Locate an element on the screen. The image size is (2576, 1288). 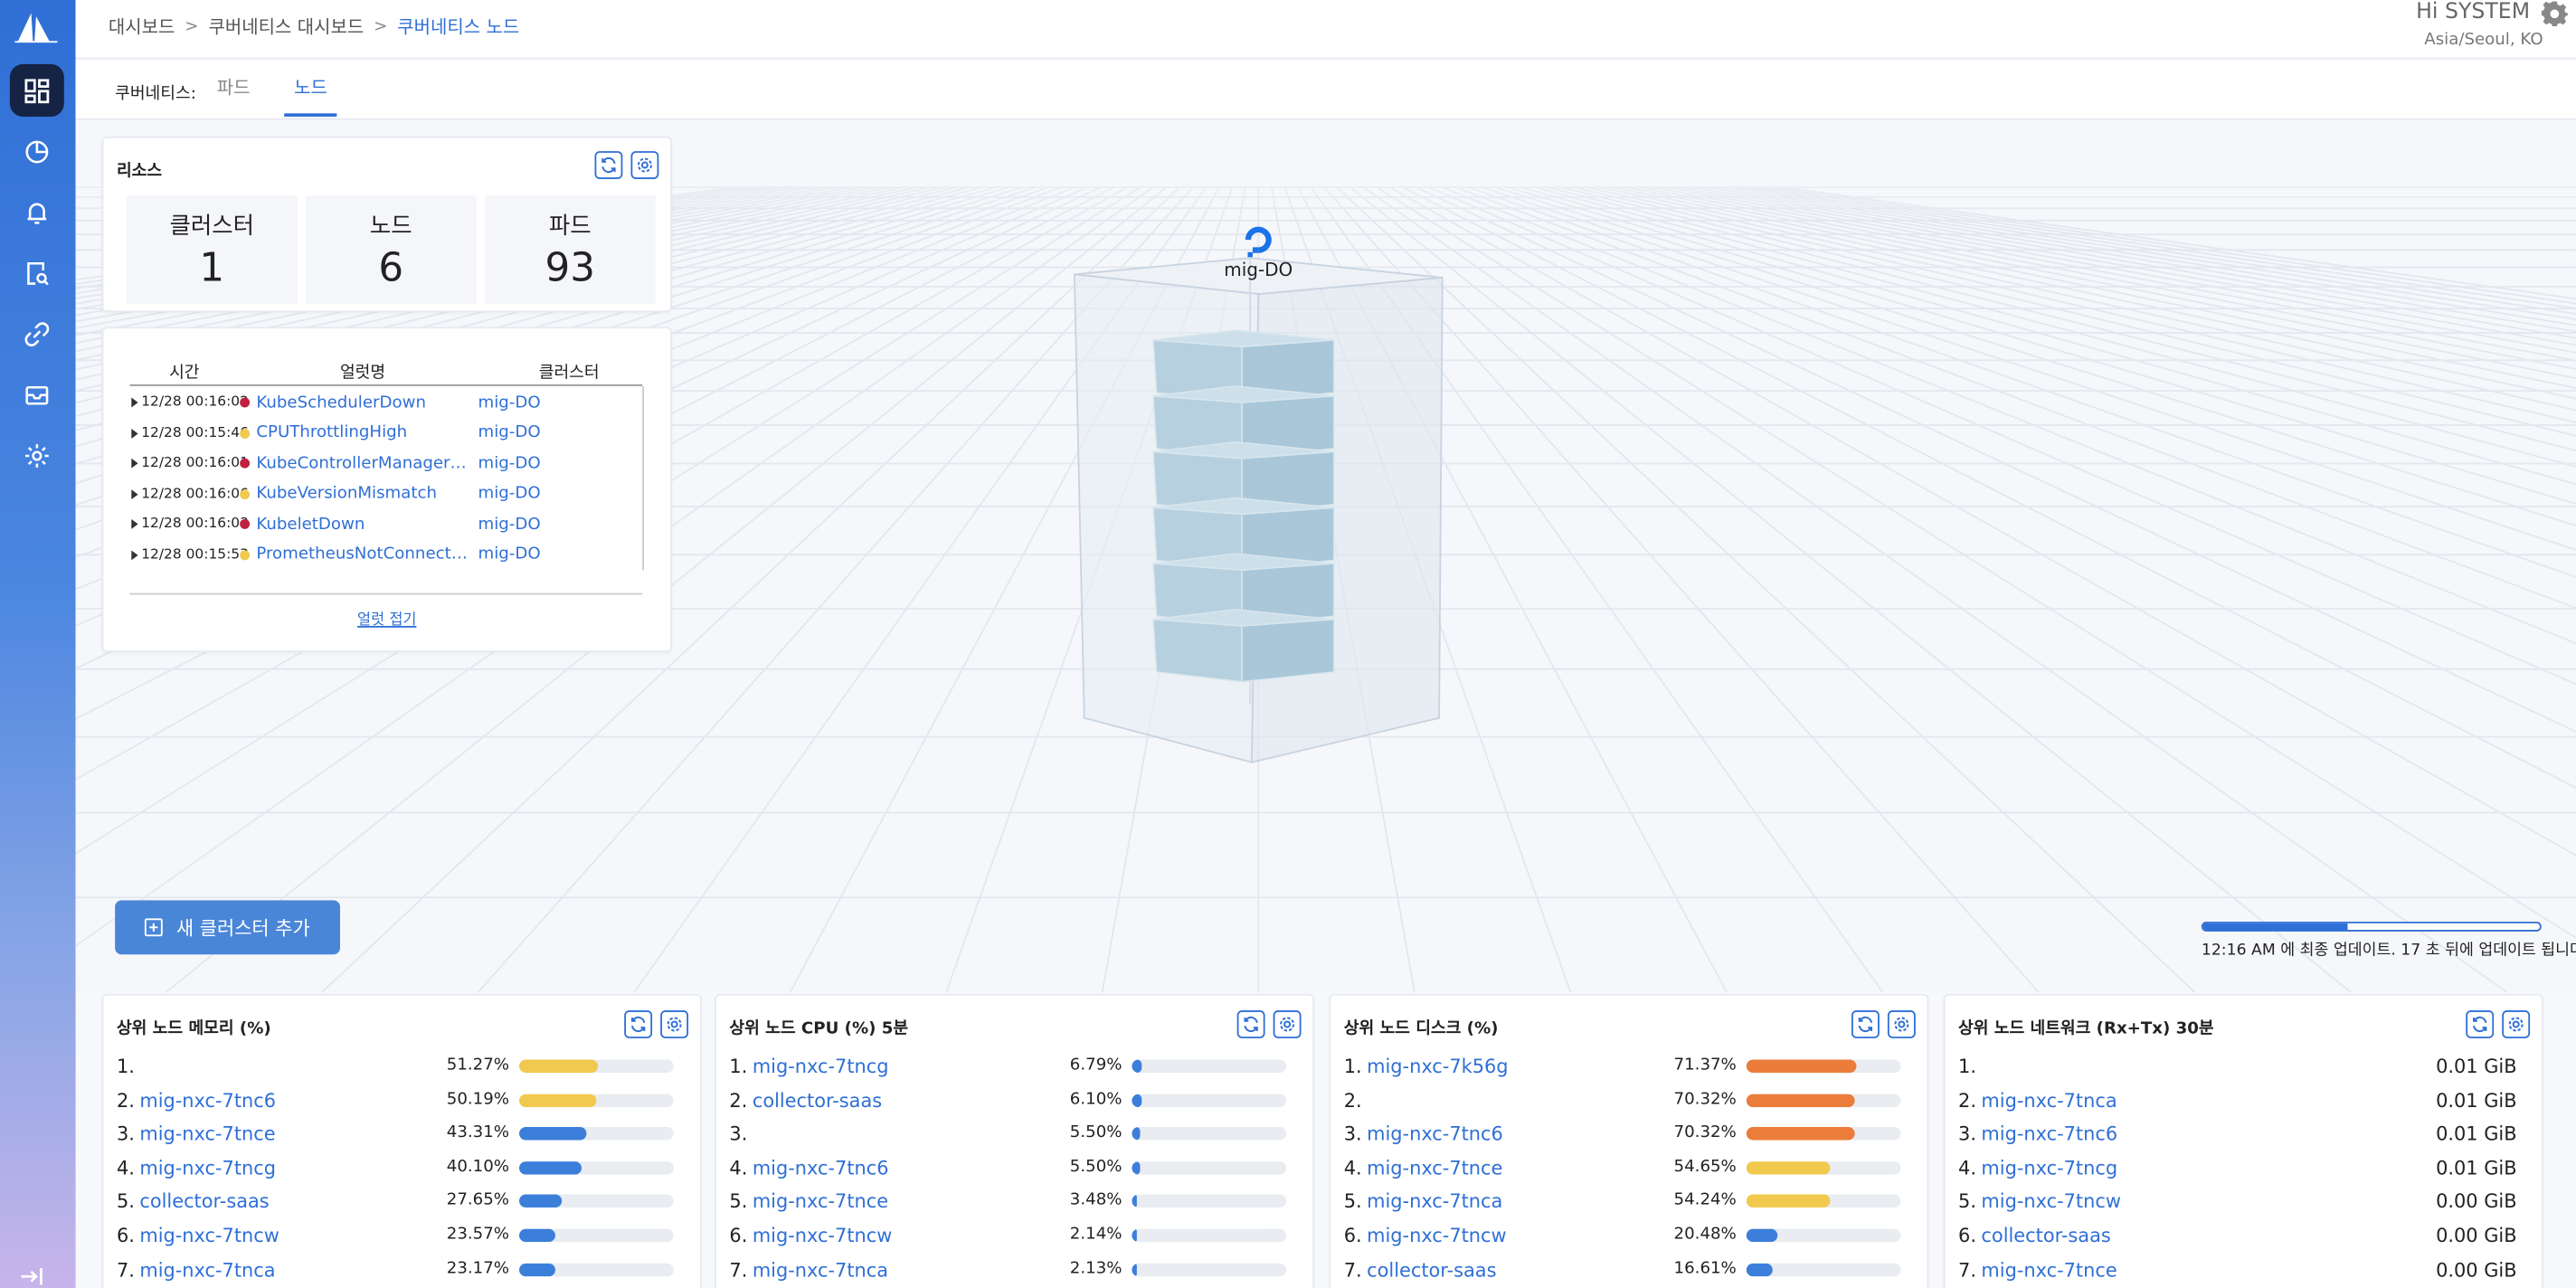
tab-nodes: 노드 is located at coordinates (311, 96).